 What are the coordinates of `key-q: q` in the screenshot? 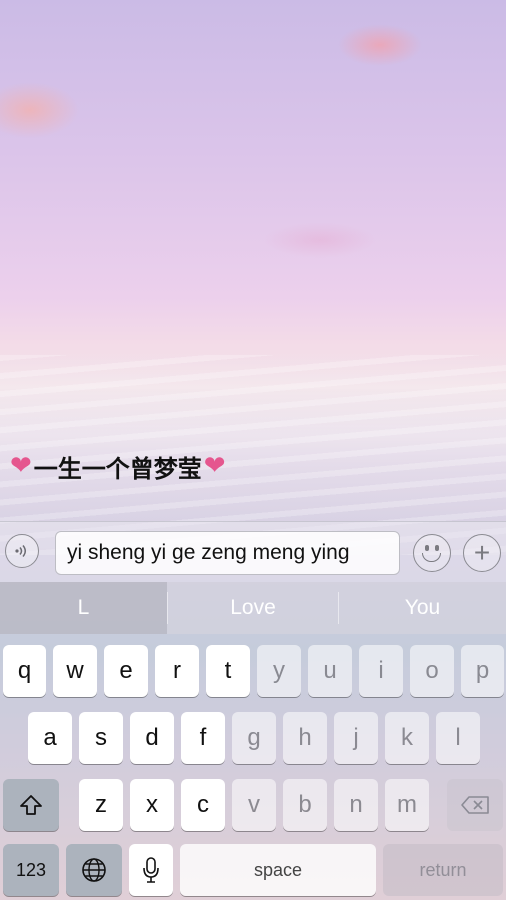 It's located at (24, 671).